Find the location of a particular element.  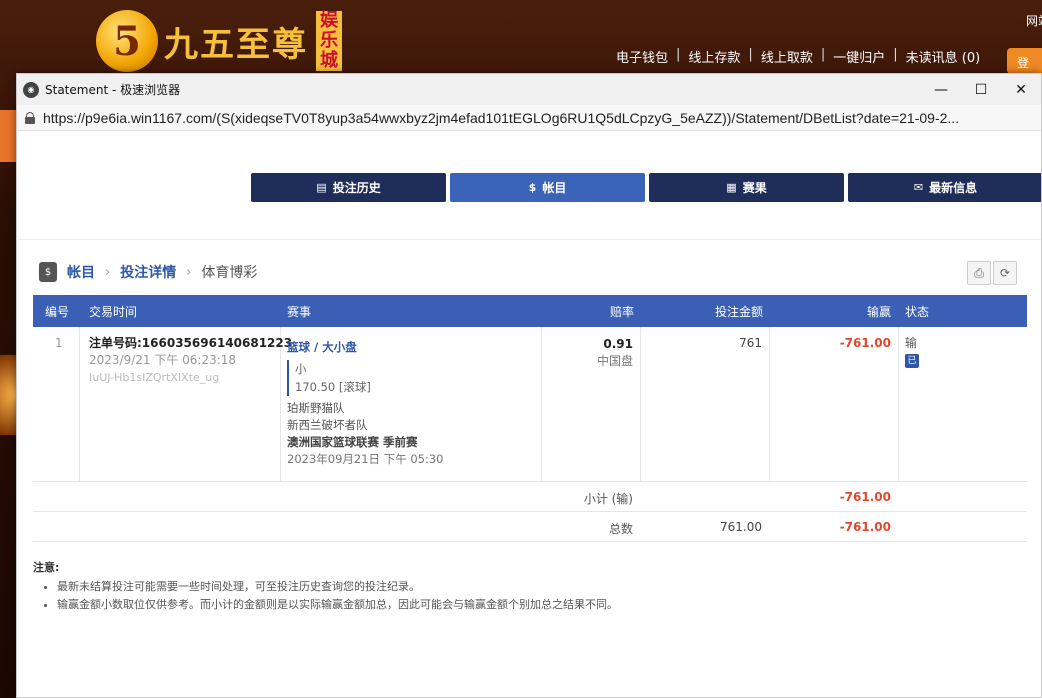

header-odds: 赔率 is located at coordinates (622, 311).